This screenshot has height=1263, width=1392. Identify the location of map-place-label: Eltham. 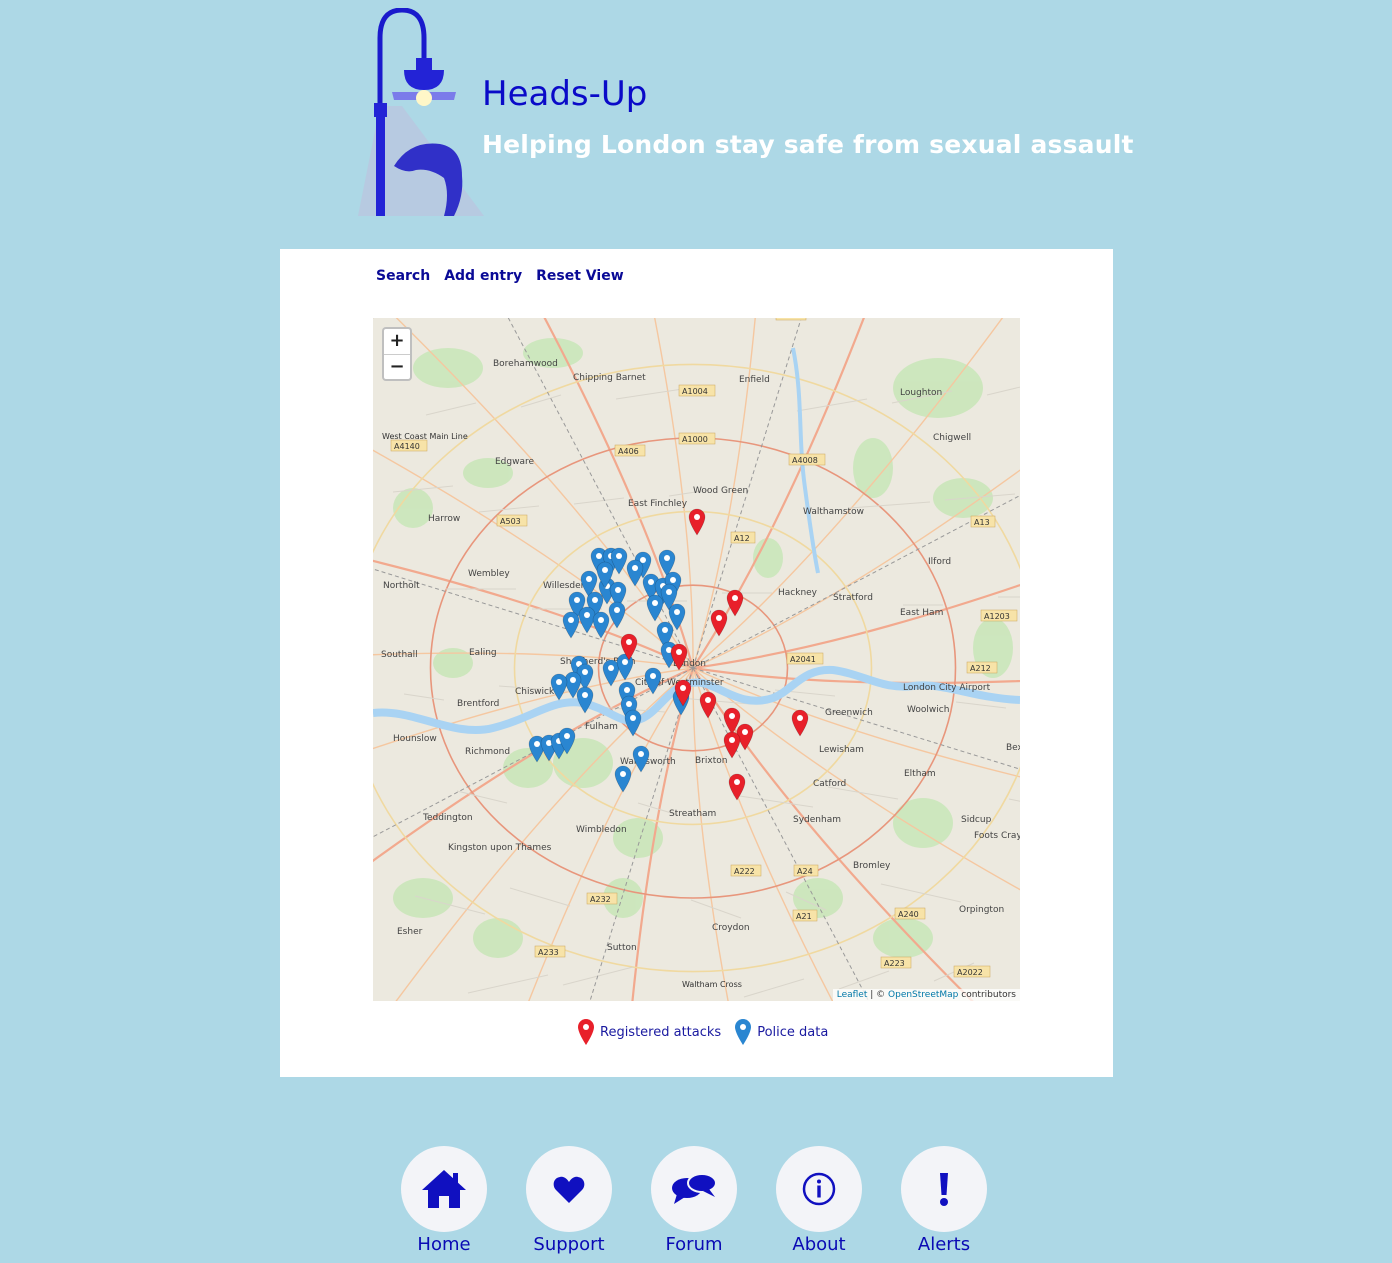
(920, 774).